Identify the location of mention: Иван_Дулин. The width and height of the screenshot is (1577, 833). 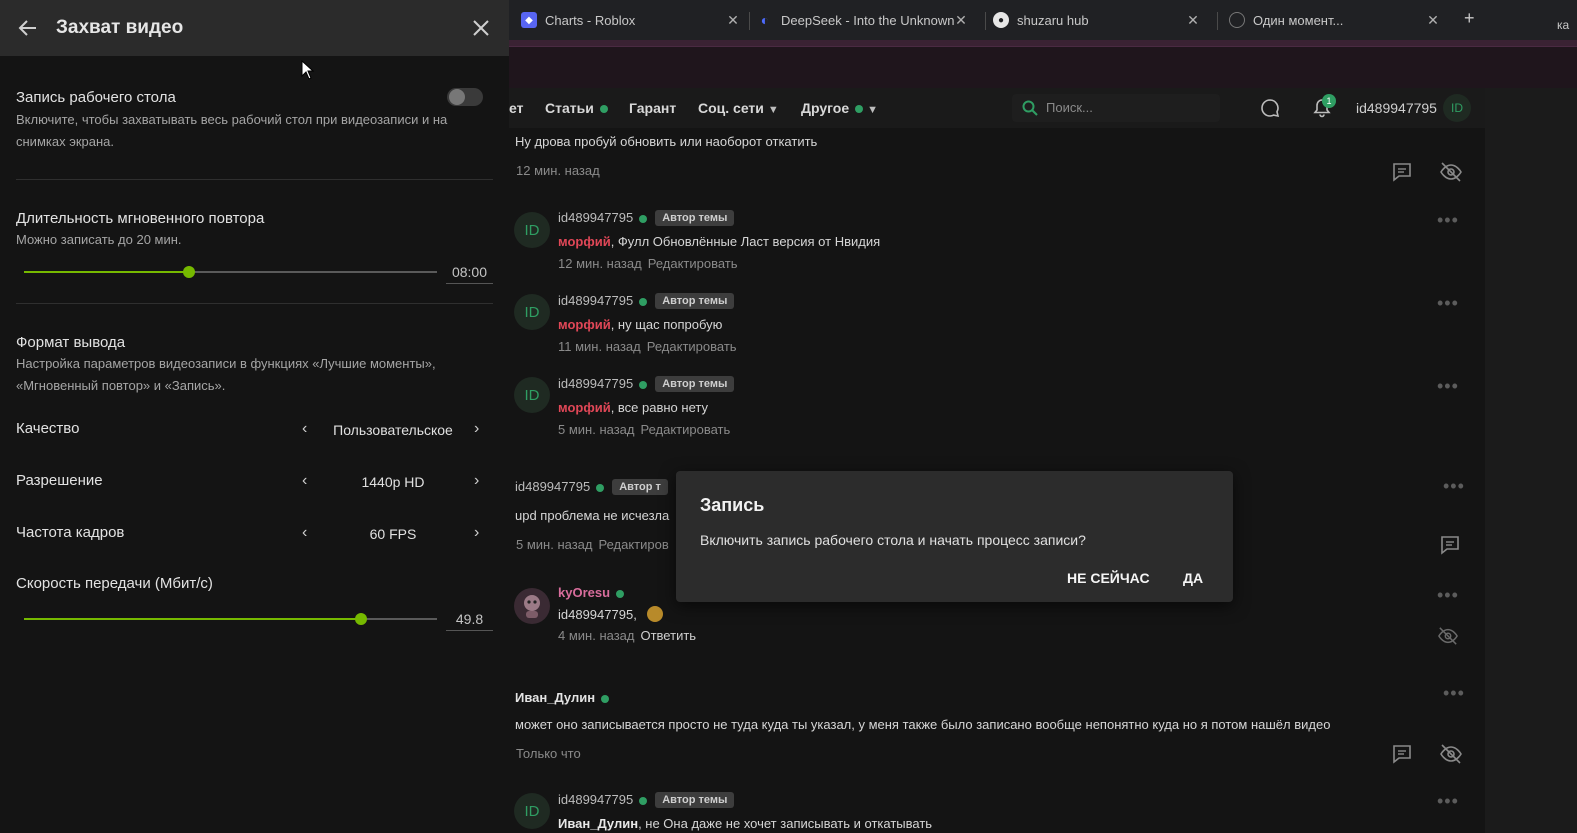
(598, 823).